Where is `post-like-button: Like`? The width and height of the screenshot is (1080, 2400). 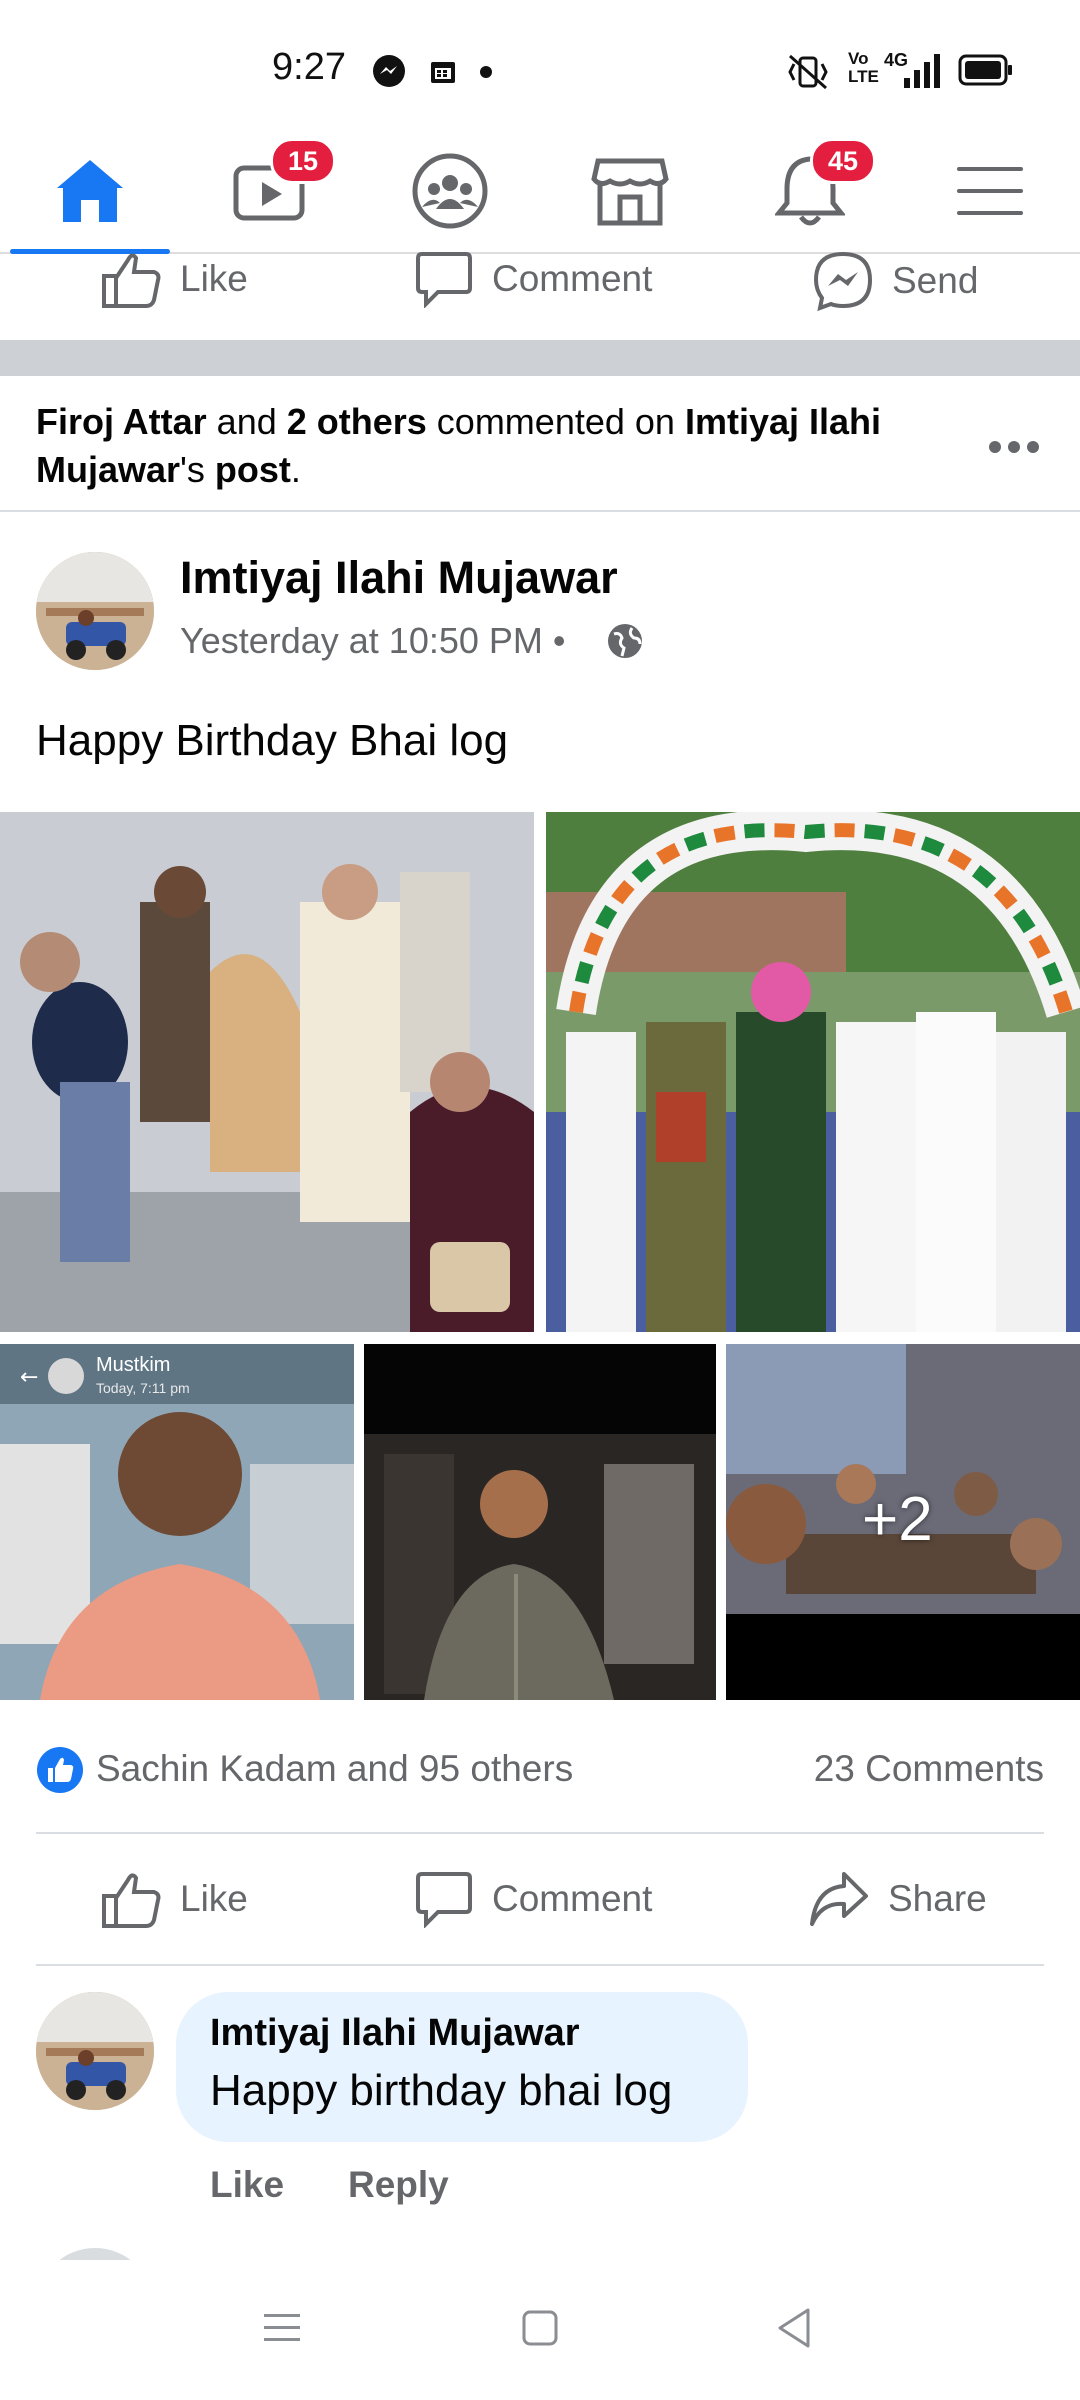
post-like-button: Like is located at coordinates (174, 1899).